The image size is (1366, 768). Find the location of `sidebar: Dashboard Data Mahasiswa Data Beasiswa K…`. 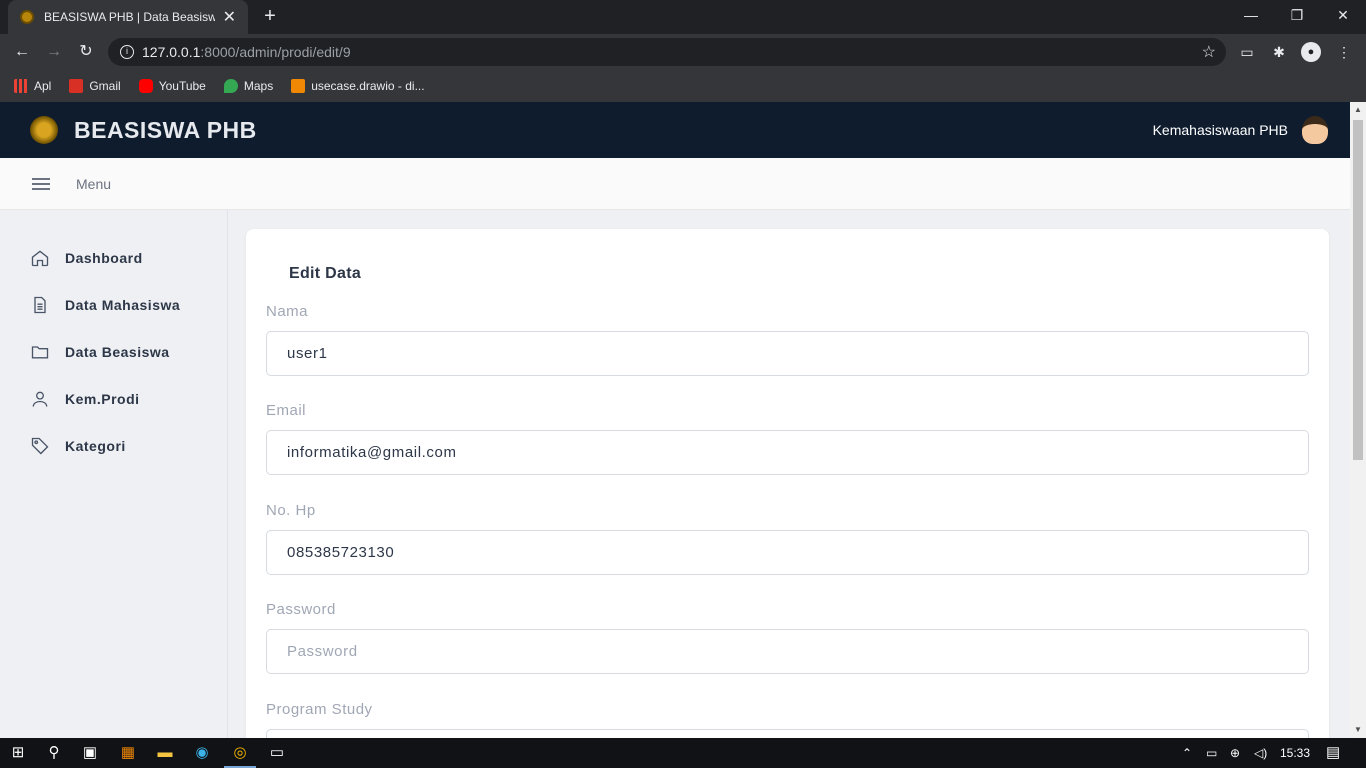

sidebar: Dashboard Data Mahasiswa Data Beasiswa K… is located at coordinates (114, 474).